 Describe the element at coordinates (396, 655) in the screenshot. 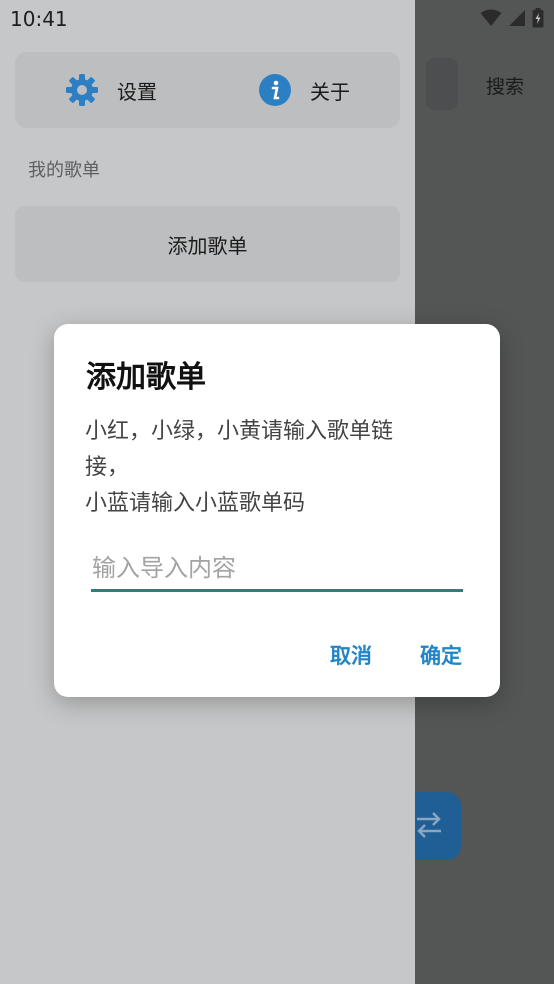

I see `dialog-actions: 取消 确定` at that location.